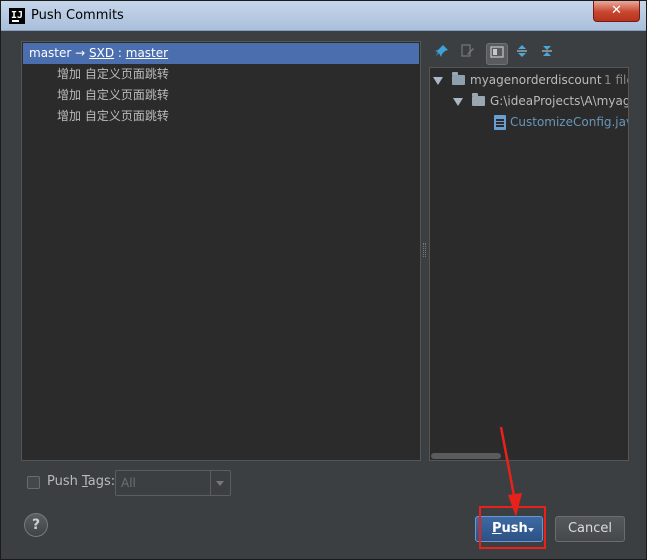 This screenshot has width=647, height=560. I want to click on changes-toolbar, so click(529, 54).